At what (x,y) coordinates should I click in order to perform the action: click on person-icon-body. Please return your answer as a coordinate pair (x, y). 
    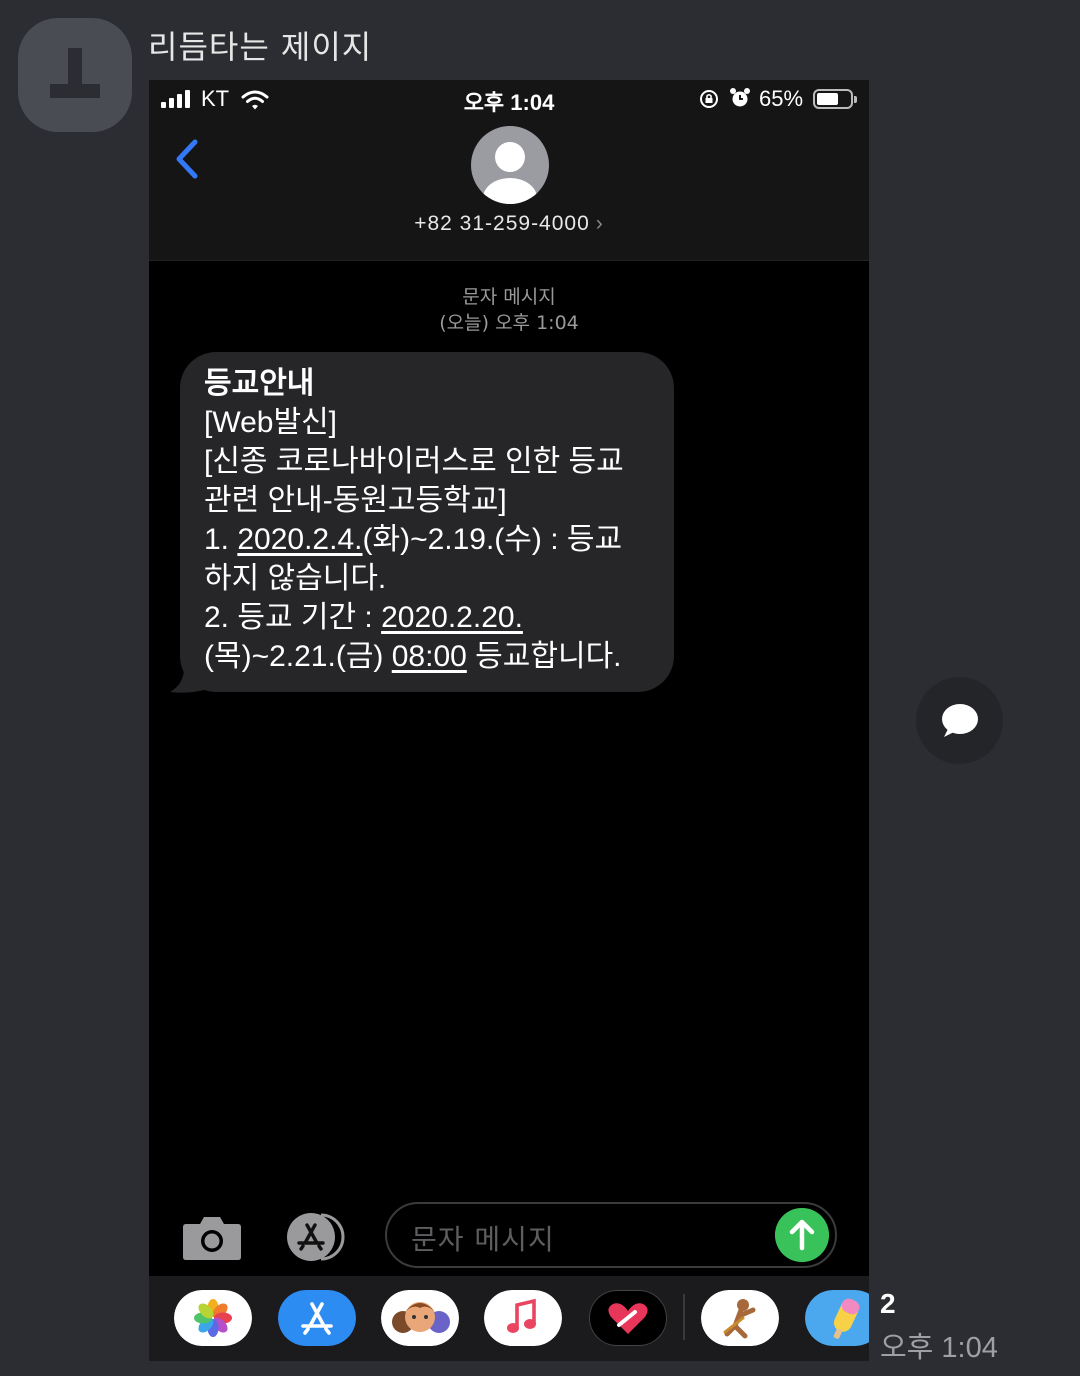
    Looking at the image, I should click on (510, 191).